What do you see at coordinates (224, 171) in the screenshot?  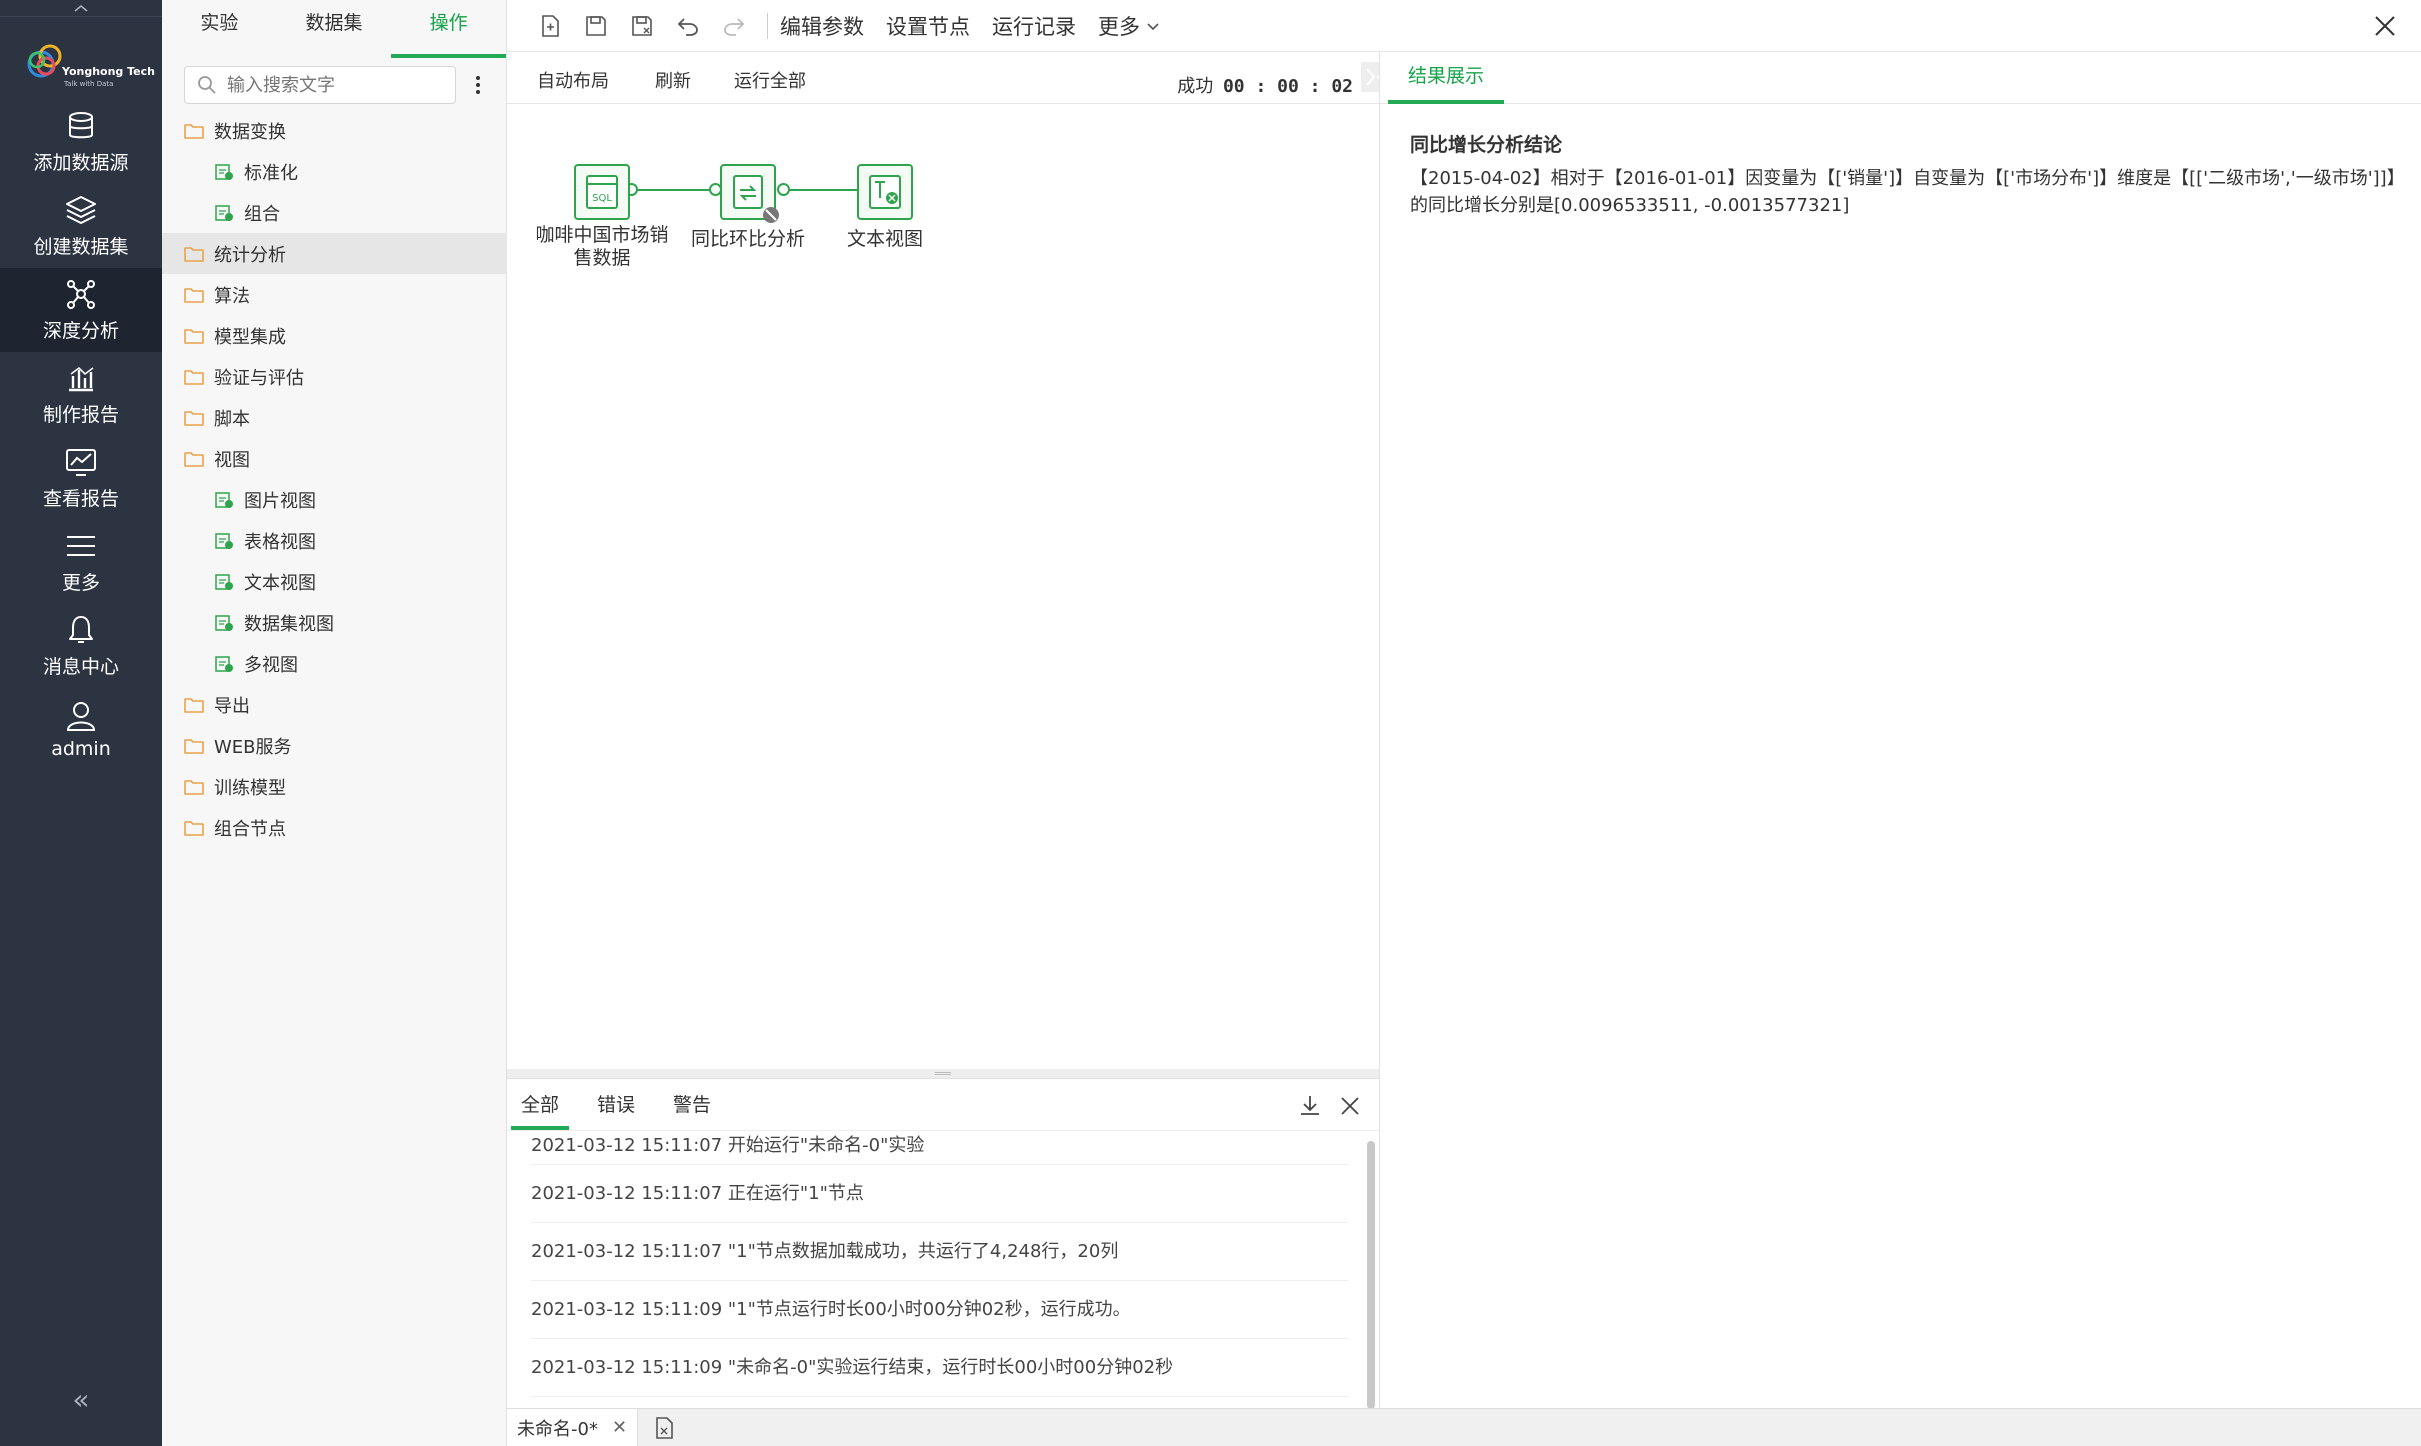 I see `standardize-icon` at bounding box center [224, 171].